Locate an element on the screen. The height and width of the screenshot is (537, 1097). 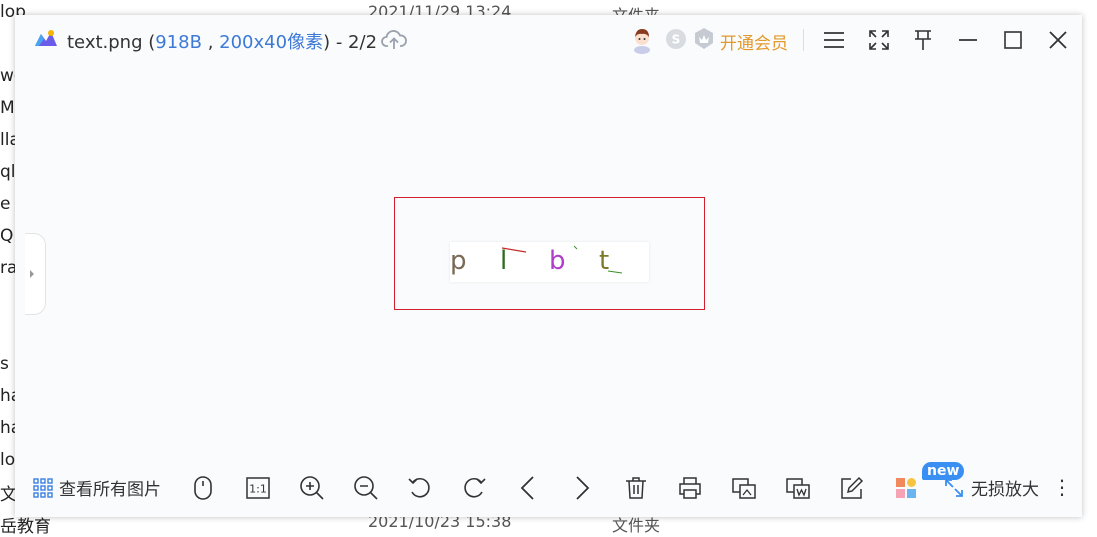
svg-text: S is located at coordinates (676, 40).